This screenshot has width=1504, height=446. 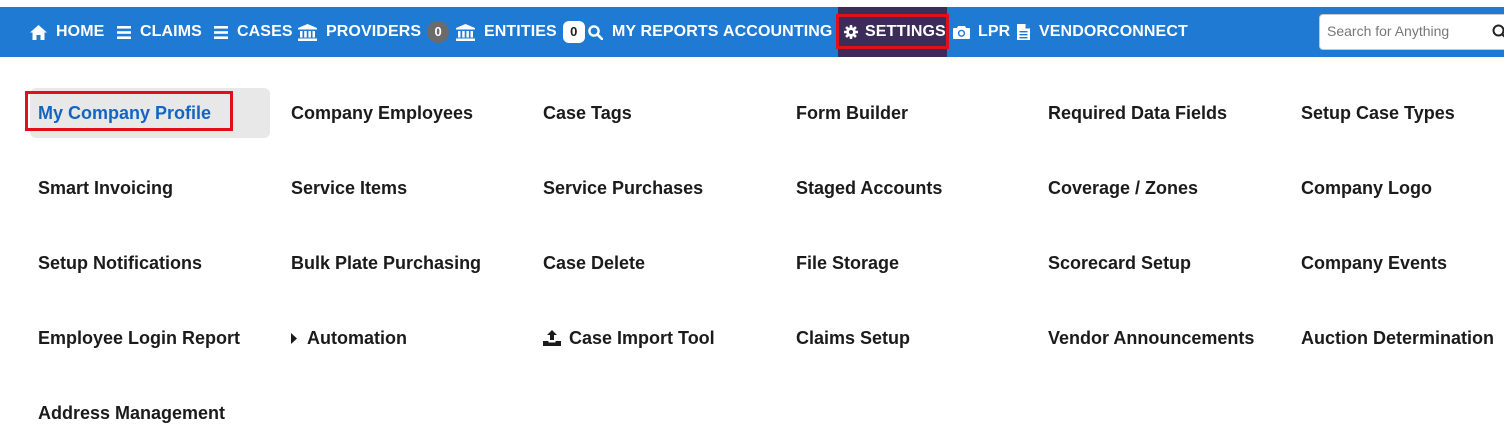 I want to click on menu-item-label: Company Events, so click(x=1374, y=262).